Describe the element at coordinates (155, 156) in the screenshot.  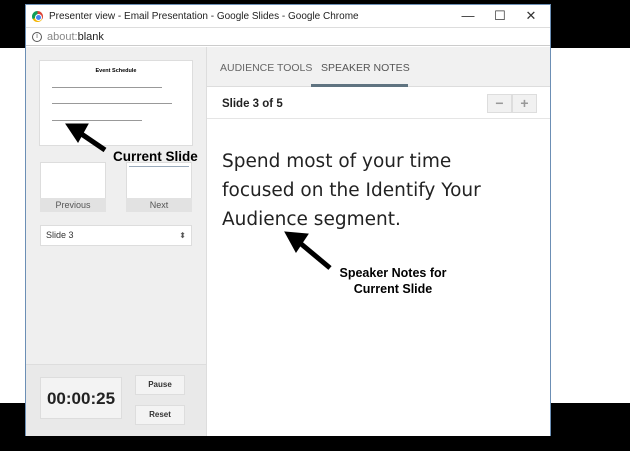
I see `current-slide-annotation: Current Slide` at that location.